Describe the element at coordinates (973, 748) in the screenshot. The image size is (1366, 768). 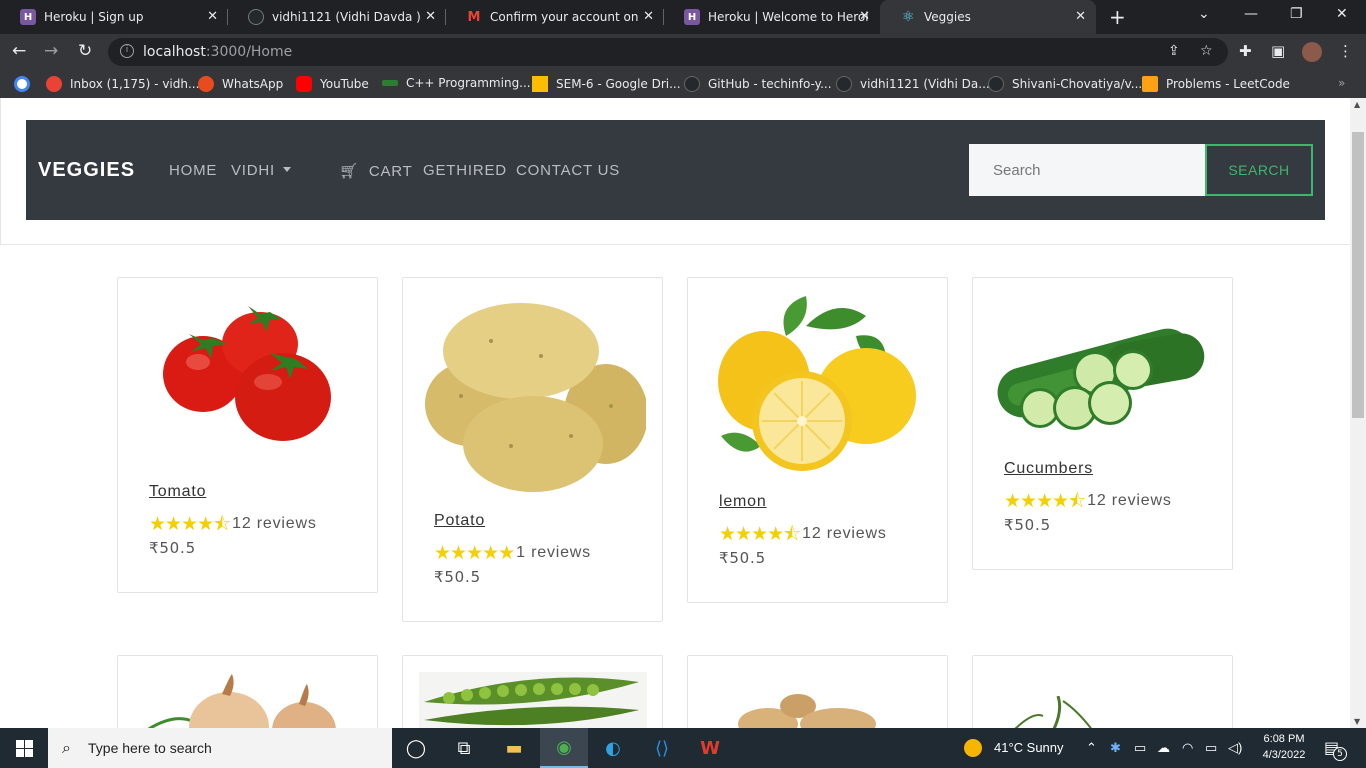
I see `weather-sun-icon` at that location.